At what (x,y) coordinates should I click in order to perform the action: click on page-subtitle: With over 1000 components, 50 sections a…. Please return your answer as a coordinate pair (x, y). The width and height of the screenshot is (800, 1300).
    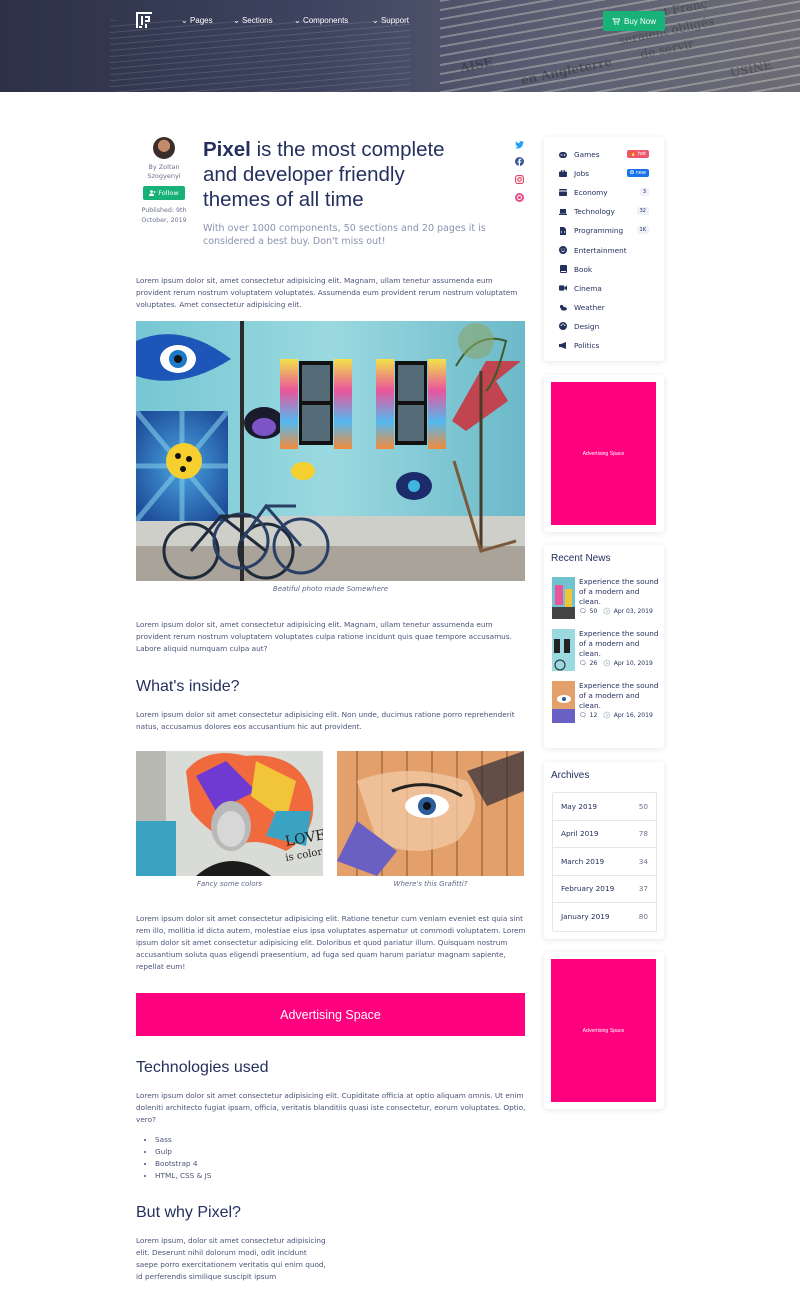
    Looking at the image, I should click on (344, 235).